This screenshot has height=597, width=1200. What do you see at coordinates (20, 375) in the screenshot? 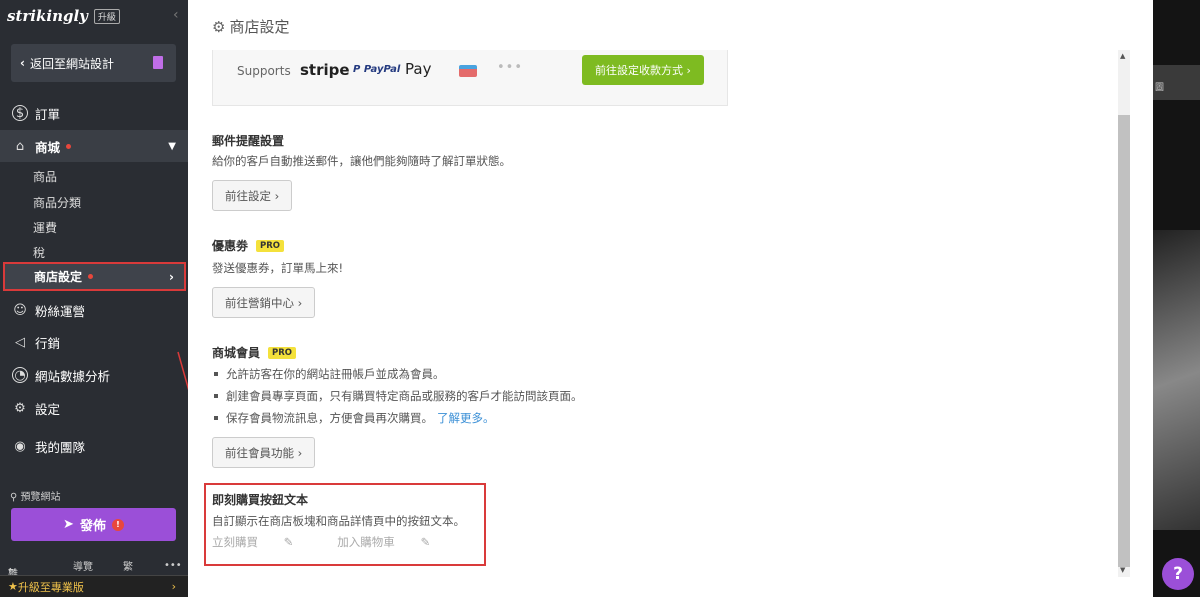
I see `pie-chart-icon: ◔` at bounding box center [20, 375].